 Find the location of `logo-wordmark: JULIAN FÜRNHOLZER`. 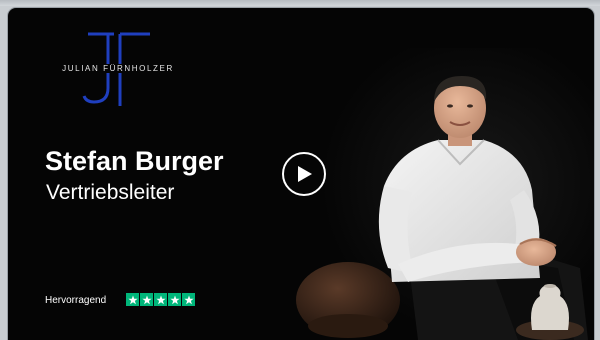

logo-wordmark: JULIAN FÜRNHOLZER is located at coordinates (118, 68).